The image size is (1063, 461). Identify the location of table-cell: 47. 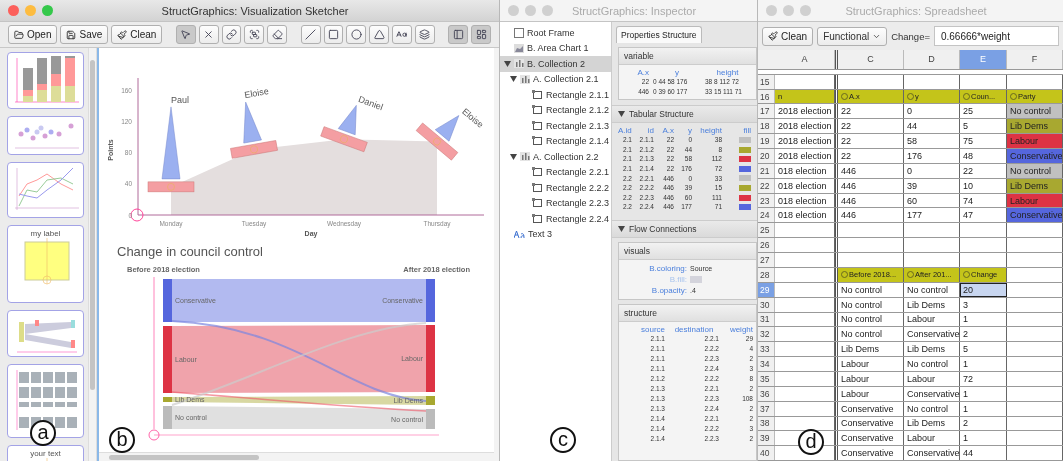
(983, 215).